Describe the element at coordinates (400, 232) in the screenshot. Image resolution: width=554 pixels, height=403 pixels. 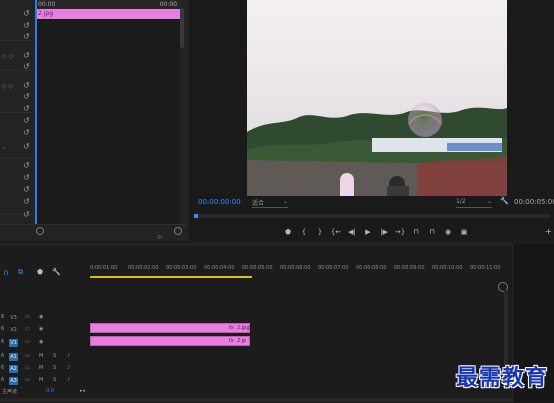
I see `go-to-out-button: →}` at that location.